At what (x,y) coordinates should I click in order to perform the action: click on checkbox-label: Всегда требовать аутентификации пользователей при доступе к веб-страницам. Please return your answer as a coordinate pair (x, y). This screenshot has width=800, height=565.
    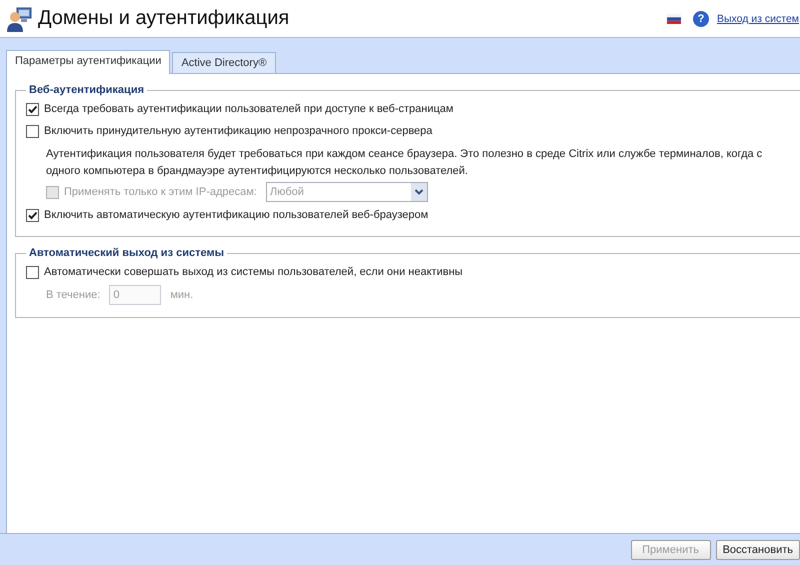
    Looking at the image, I should click on (249, 109).